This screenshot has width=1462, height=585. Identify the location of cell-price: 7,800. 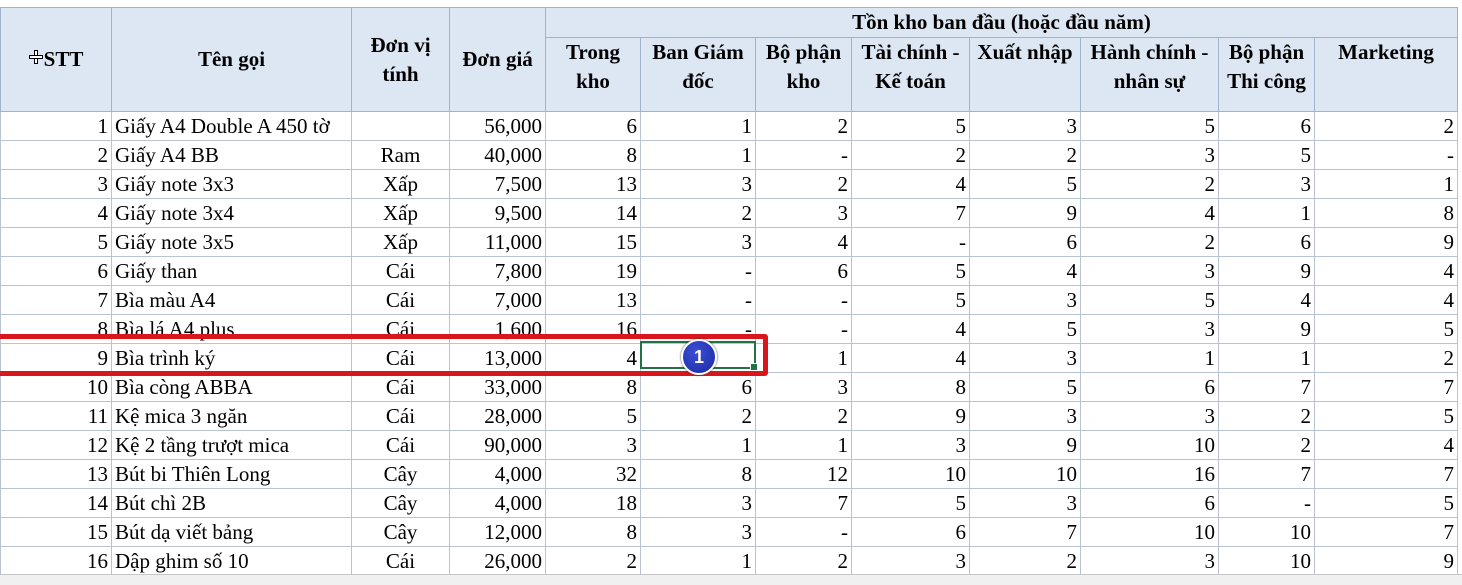
(497, 271).